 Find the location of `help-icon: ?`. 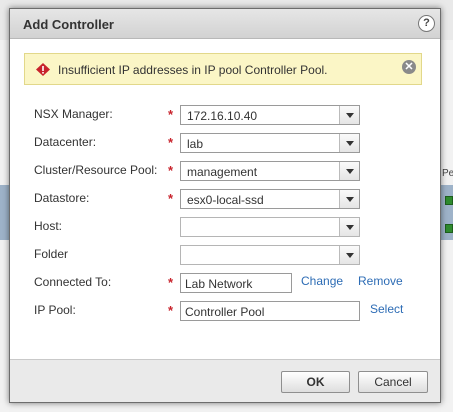

help-icon: ? is located at coordinates (426, 23).